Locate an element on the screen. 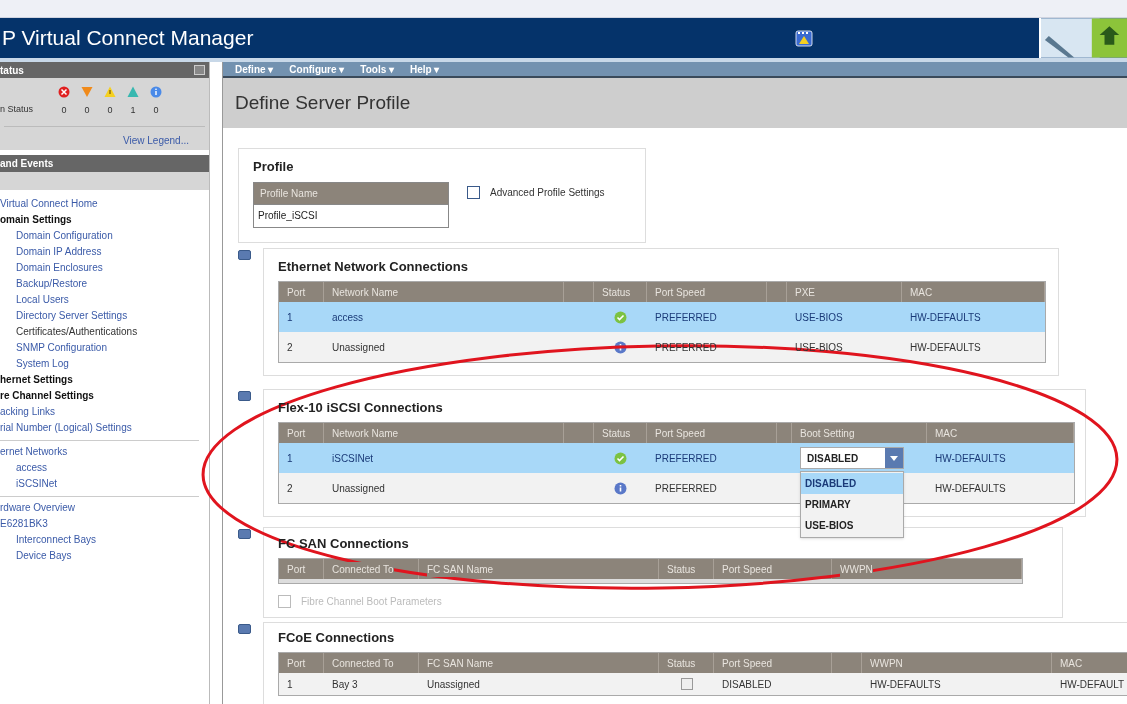 The height and width of the screenshot is (704, 1127). dropdown-option: USE-BIOS is located at coordinates (852, 525).